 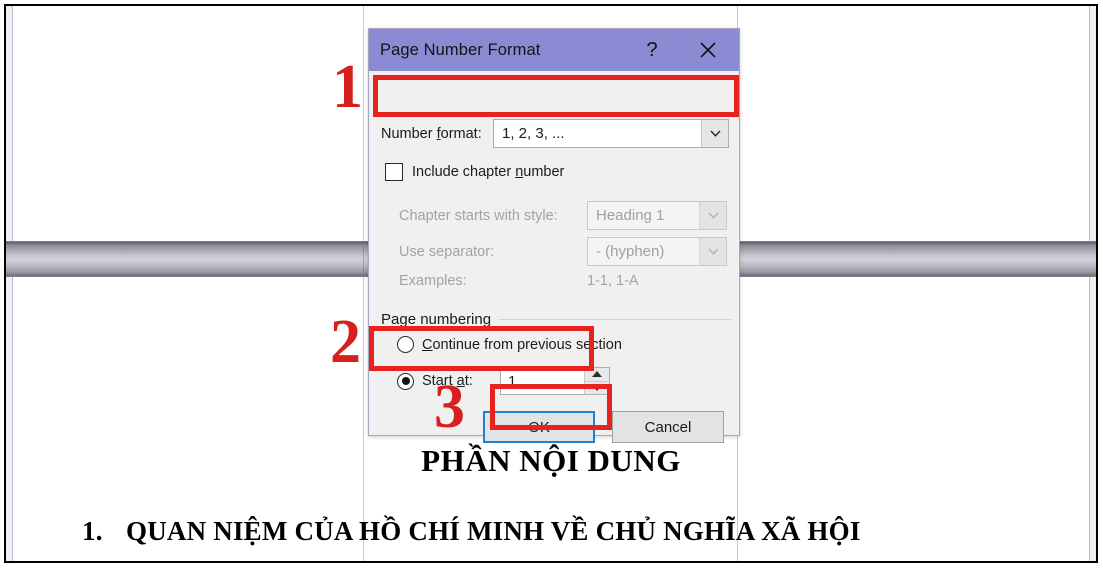 I want to click on cancel-button: Cancel, so click(x=668, y=427).